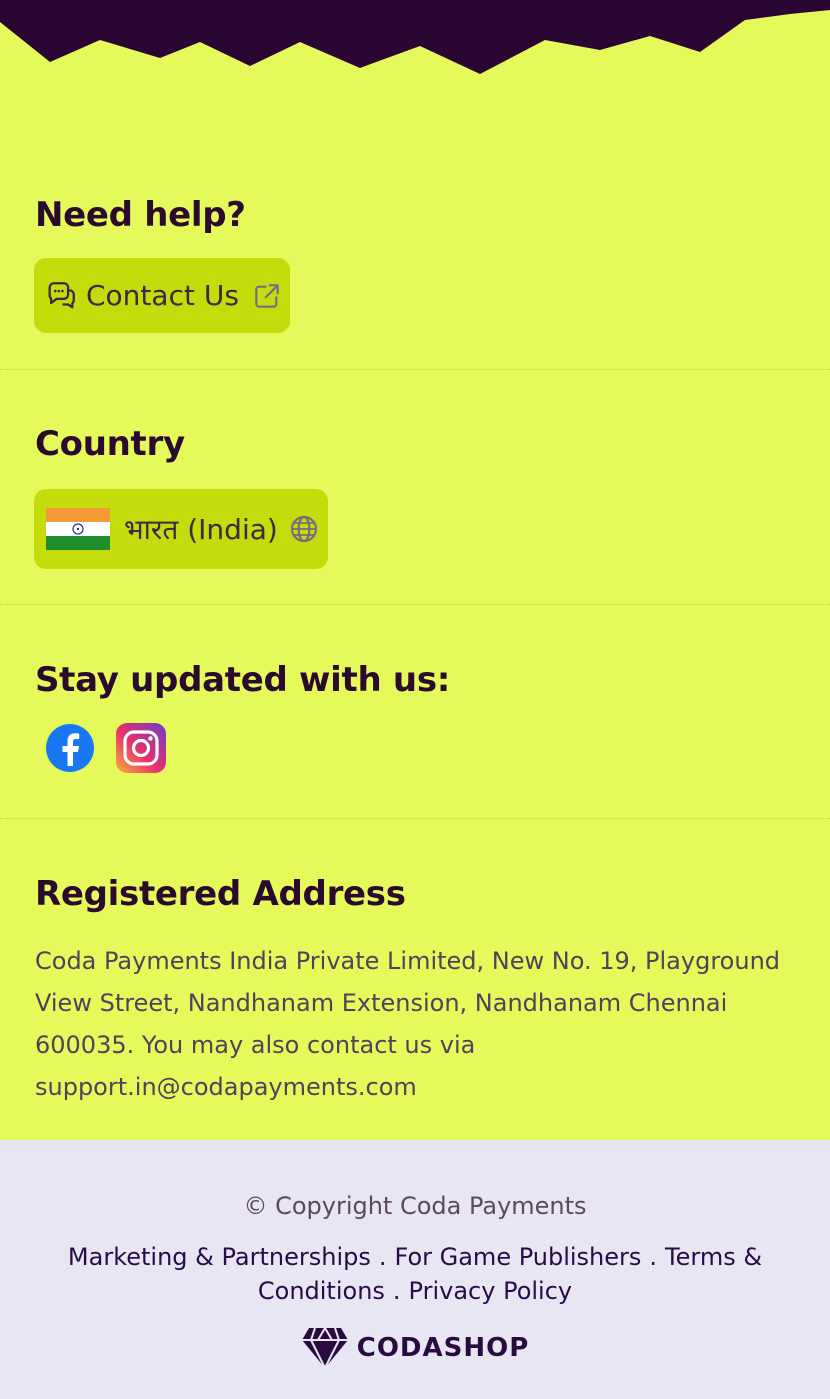  What do you see at coordinates (78, 529) in the screenshot?
I see `india-flag-icon` at bounding box center [78, 529].